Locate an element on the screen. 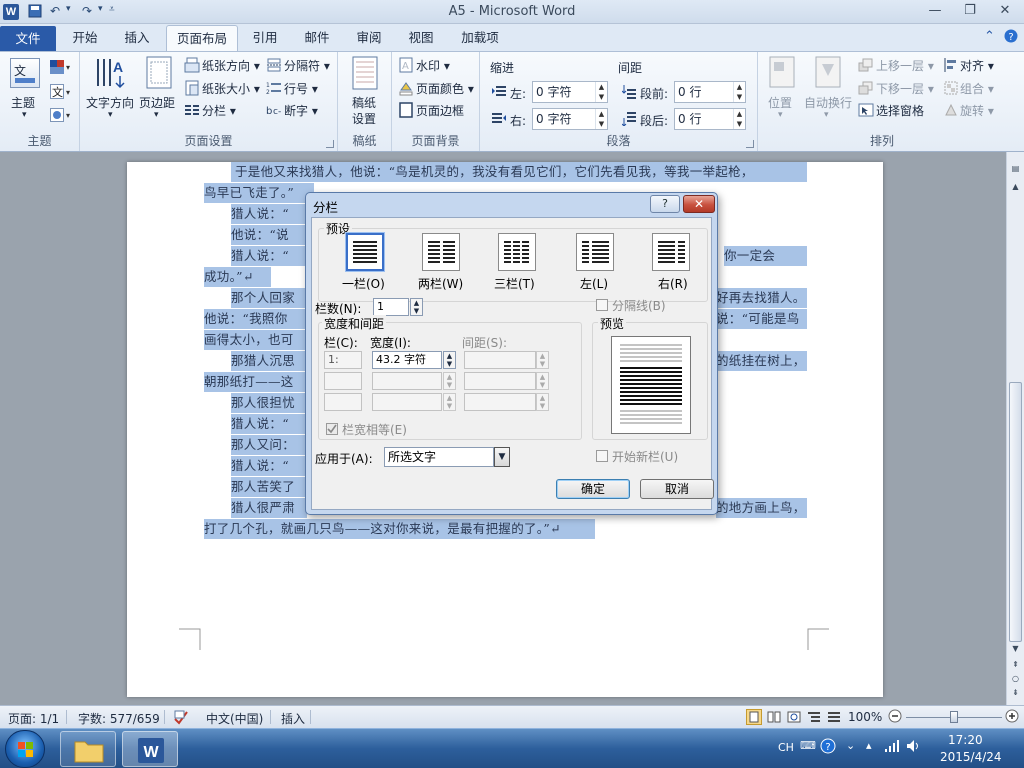 The width and height of the screenshot is (1024, 768). theme-effects-icon: ▾ is located at coordinates (61, 116).